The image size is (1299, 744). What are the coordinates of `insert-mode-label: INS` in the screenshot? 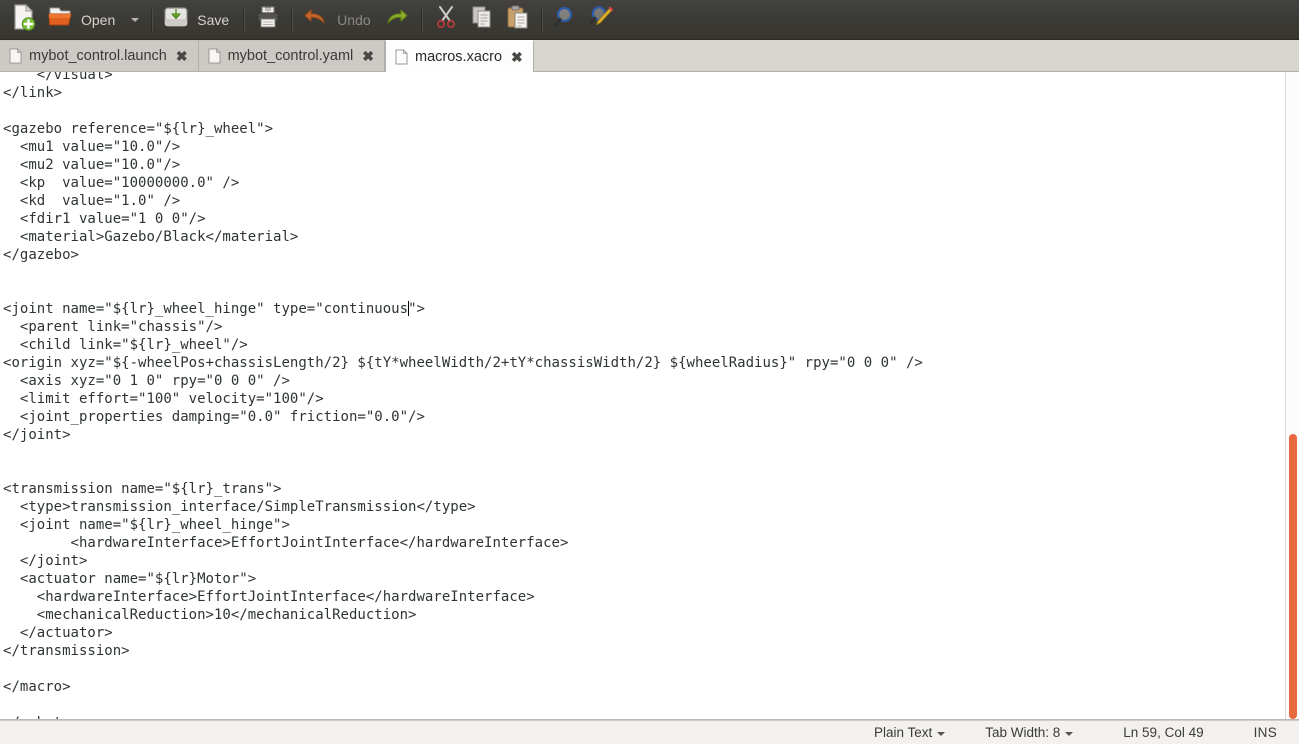 It's located at (1265, 732).